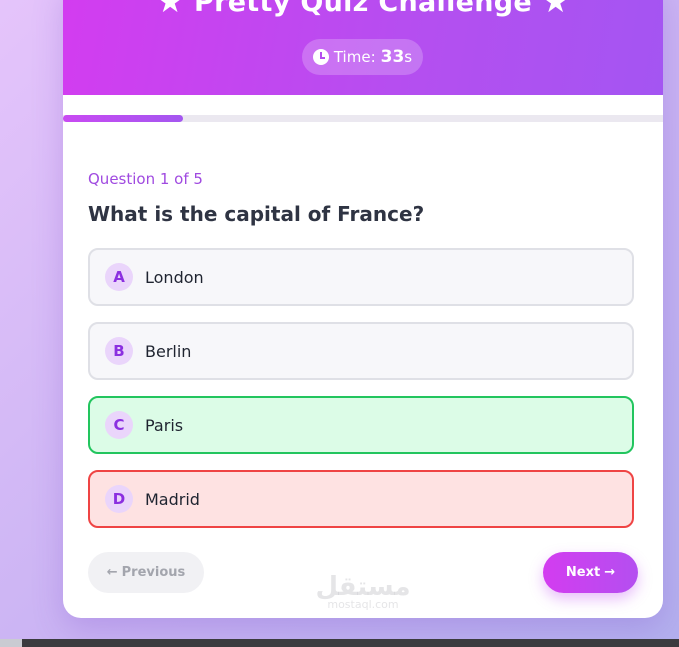 This screenshot has height=647, width=679. Describe the element at coordinates (361, 277) in the screenshot. I see `option-a: A London` at that location.